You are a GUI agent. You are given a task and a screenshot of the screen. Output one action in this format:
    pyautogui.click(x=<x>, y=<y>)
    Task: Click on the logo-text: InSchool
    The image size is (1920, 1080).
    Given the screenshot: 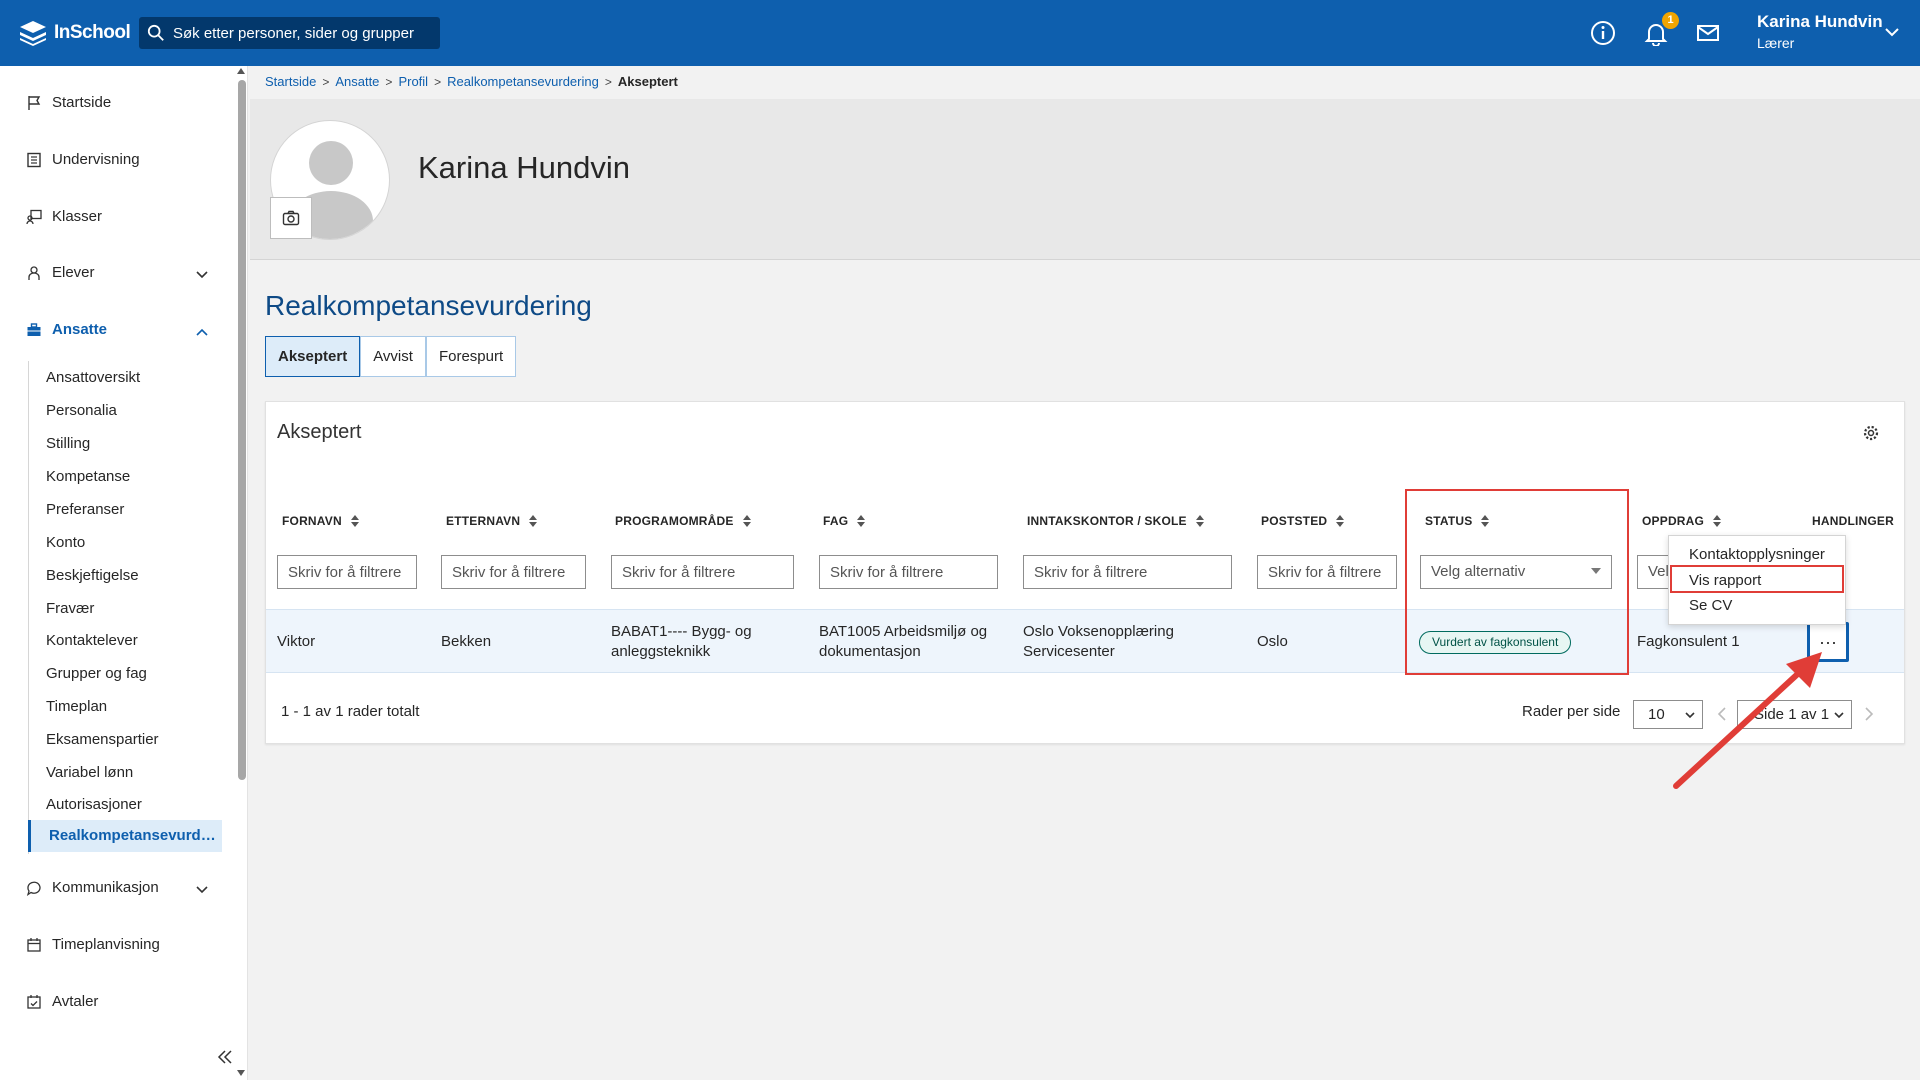 What is the action you would take?
    pyautogui.click(x=92, y=32)
    